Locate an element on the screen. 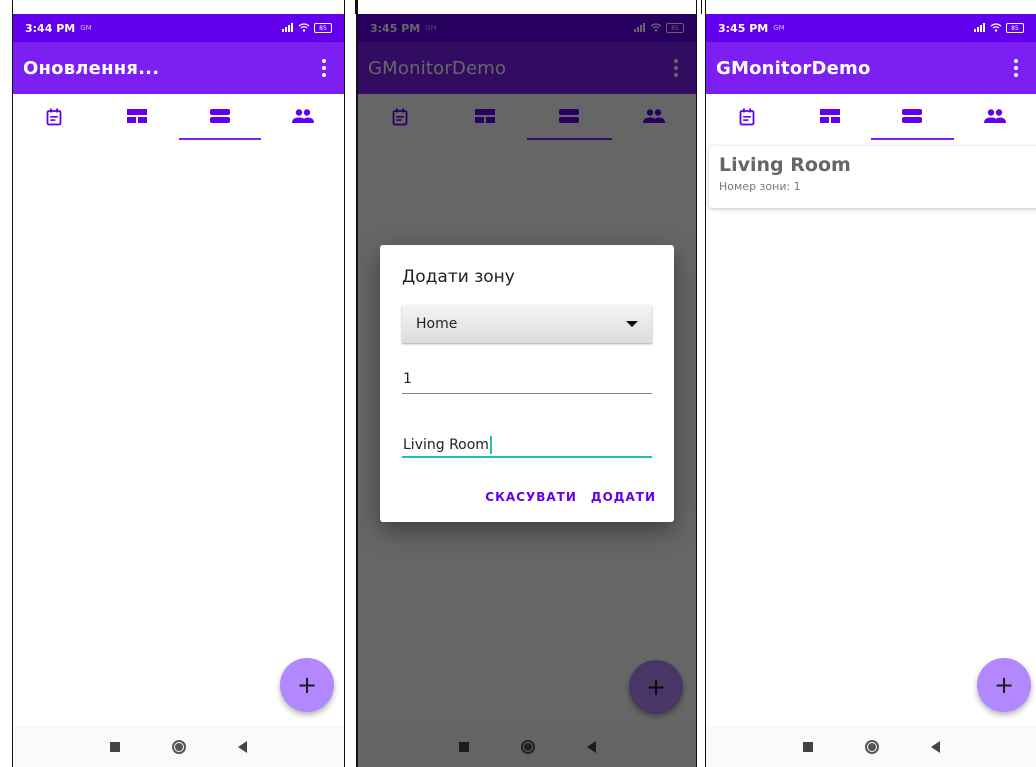 This screenshot has width=1036, height=767. home-select: Home is located at coordinates (527, 324).